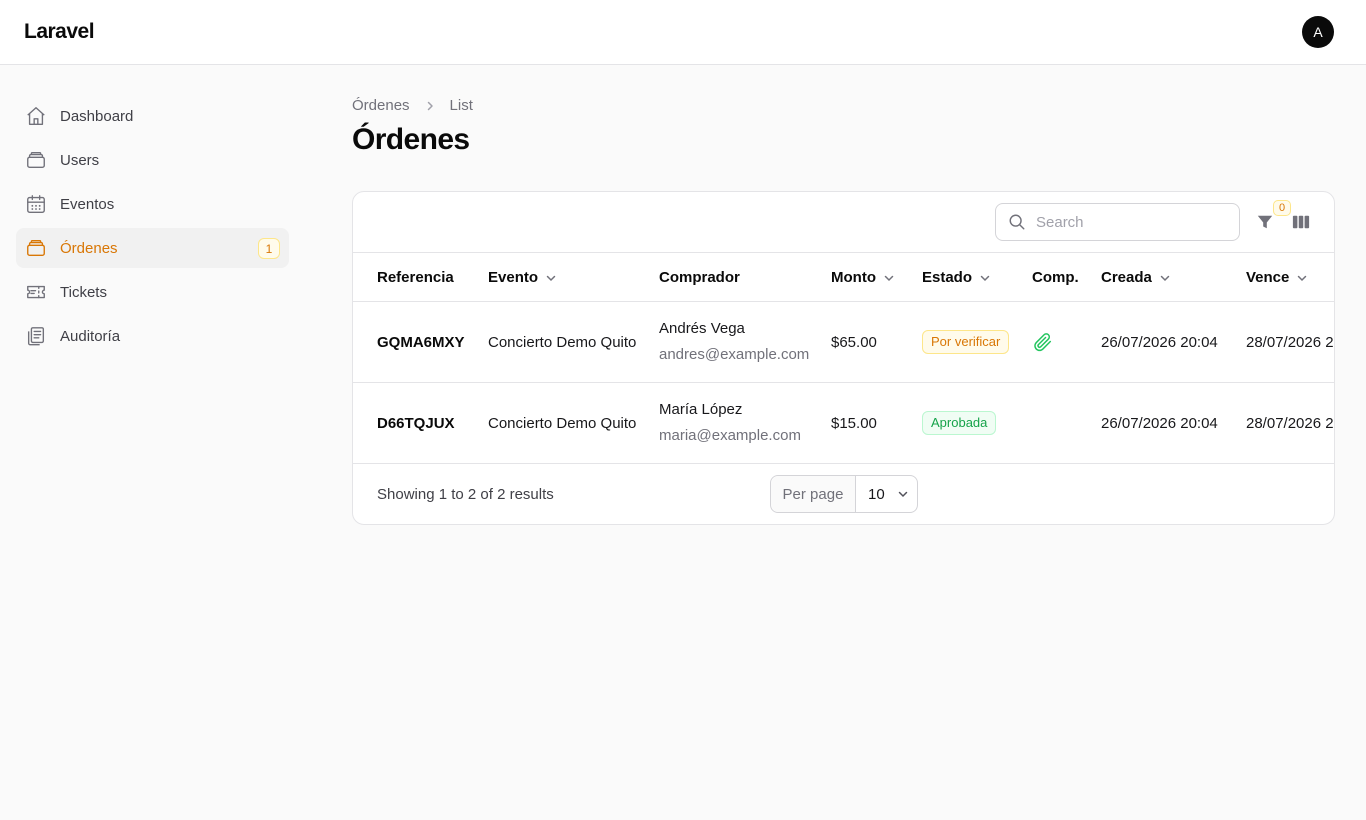 The height and width of the screenshot is (820, 1366). I want to click on toggle-columns-button, so click(1301, 222).